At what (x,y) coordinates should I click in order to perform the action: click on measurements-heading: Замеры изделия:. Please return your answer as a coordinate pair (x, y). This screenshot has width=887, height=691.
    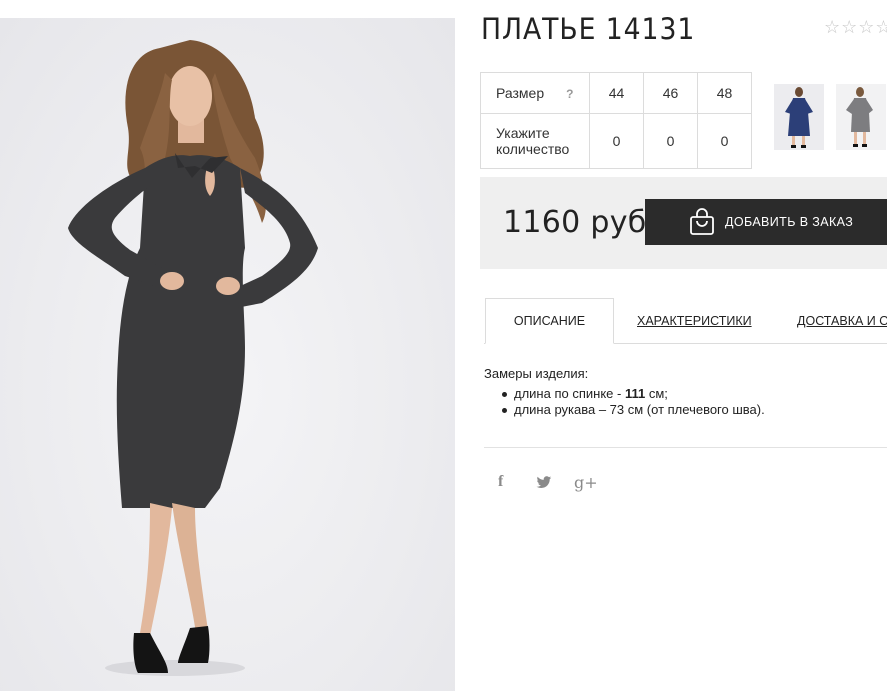
    Looking at the image, I should click on (536, 373).